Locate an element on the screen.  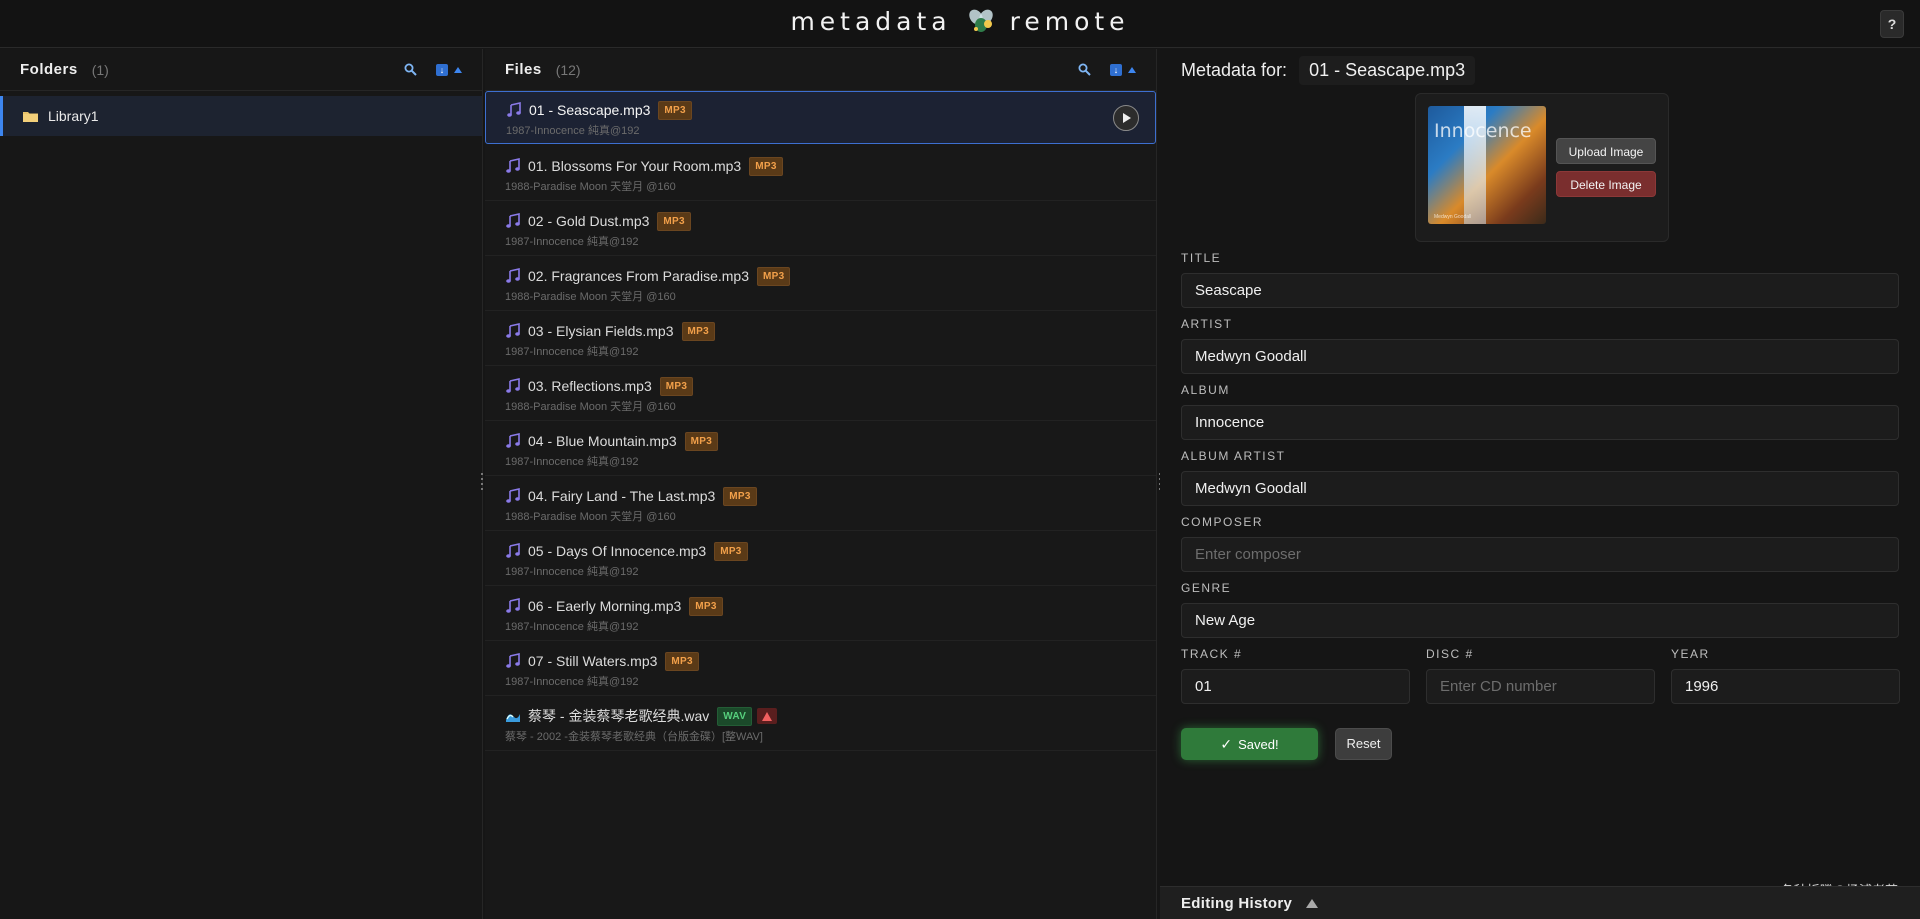
file-name: 05 - Days Of Innocence.mp3 is located at coordinates (617, 551).